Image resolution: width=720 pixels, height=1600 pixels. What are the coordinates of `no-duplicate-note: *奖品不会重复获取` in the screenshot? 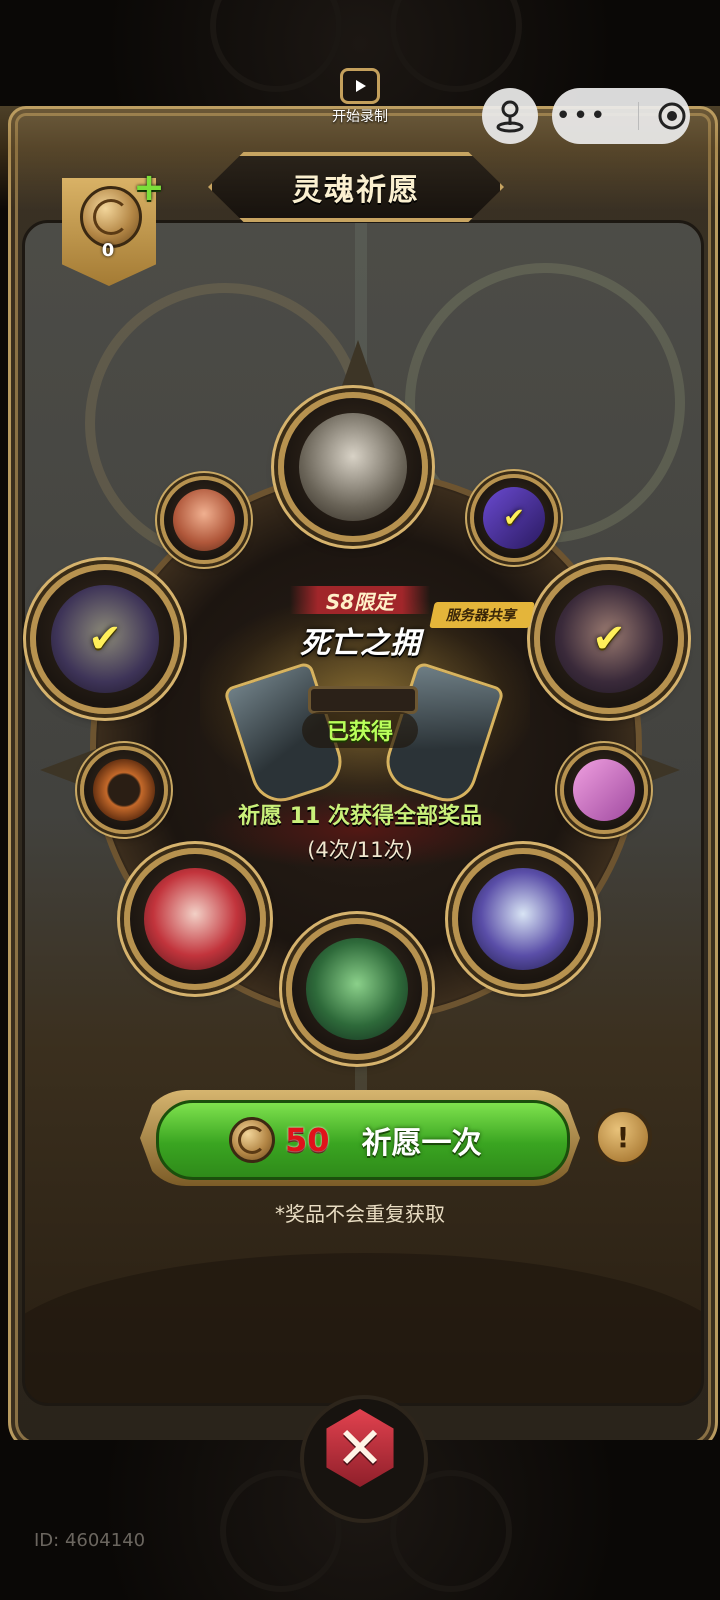 It's located at (360, 1214).